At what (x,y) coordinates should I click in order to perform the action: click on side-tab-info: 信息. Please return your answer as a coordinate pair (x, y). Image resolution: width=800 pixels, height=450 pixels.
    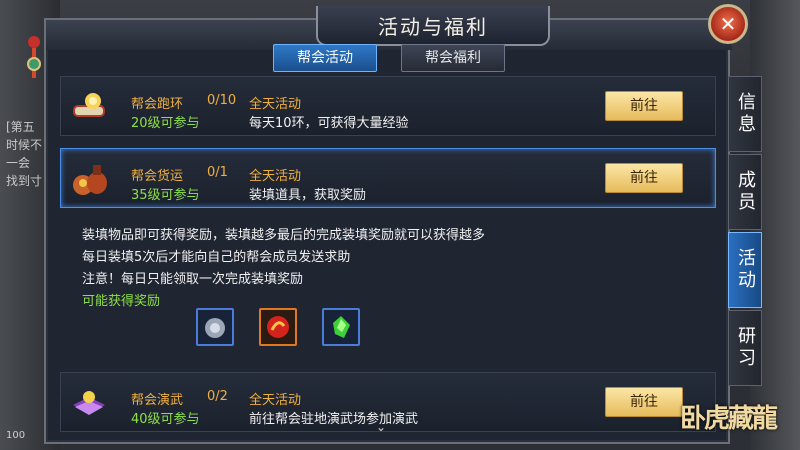
    Looking at the image, I should click on (745, 114).